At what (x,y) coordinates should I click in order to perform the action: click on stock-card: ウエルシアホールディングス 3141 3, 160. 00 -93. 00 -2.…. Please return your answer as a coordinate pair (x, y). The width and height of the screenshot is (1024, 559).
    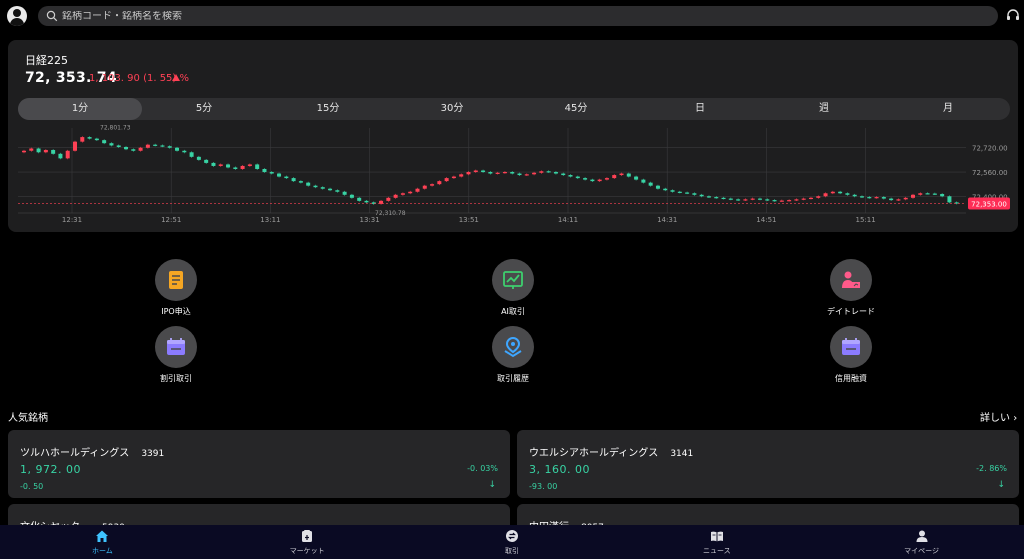
    Looking at the image, I should click on (768, 464).